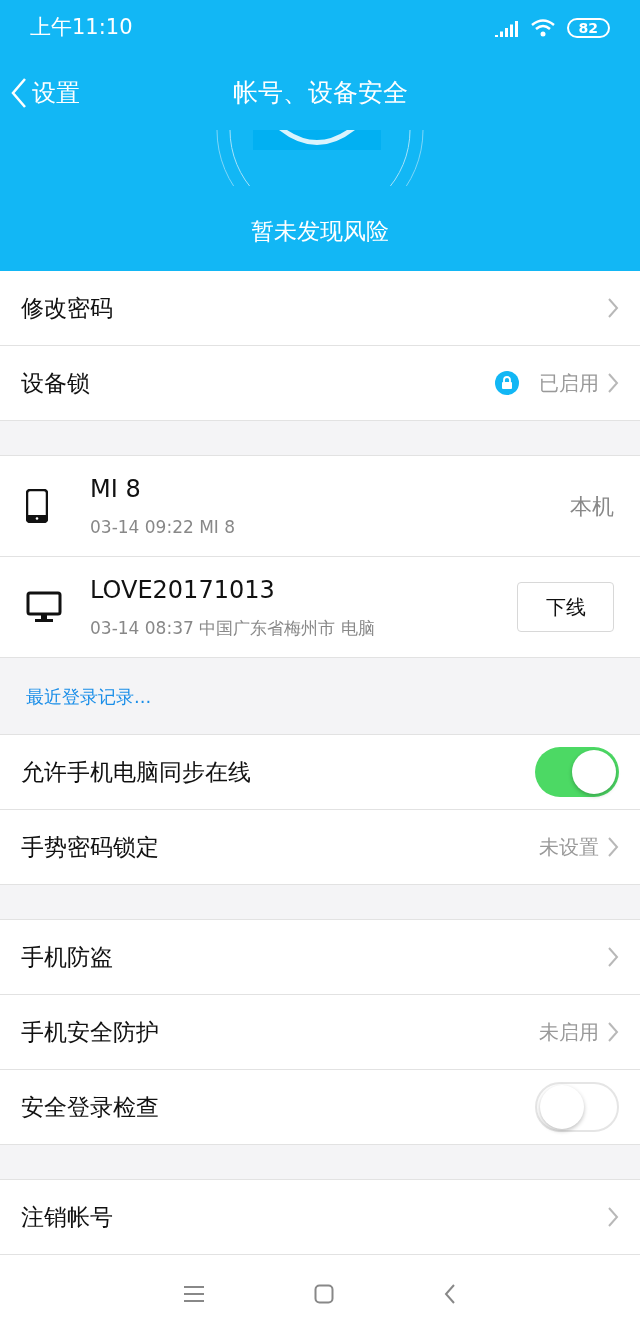 The image size is (640, 1332). What do you see at coordinates (194, 1293) in the screenshot?
I see `menu-icon` at bounding box center [194, 1293].